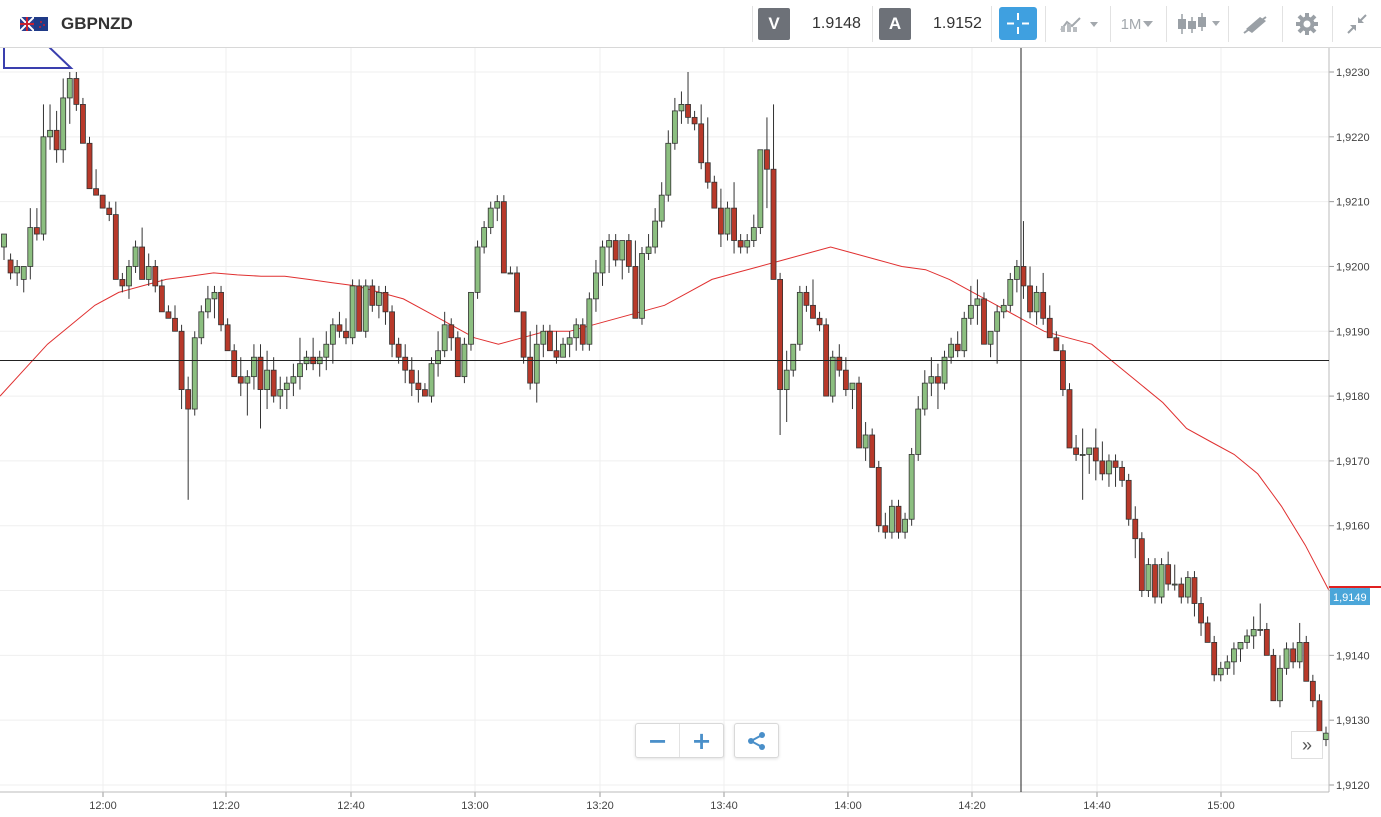 This screenshot has height=817, width=1381. I want to click on crosshair-icon, so click(1018, 23).